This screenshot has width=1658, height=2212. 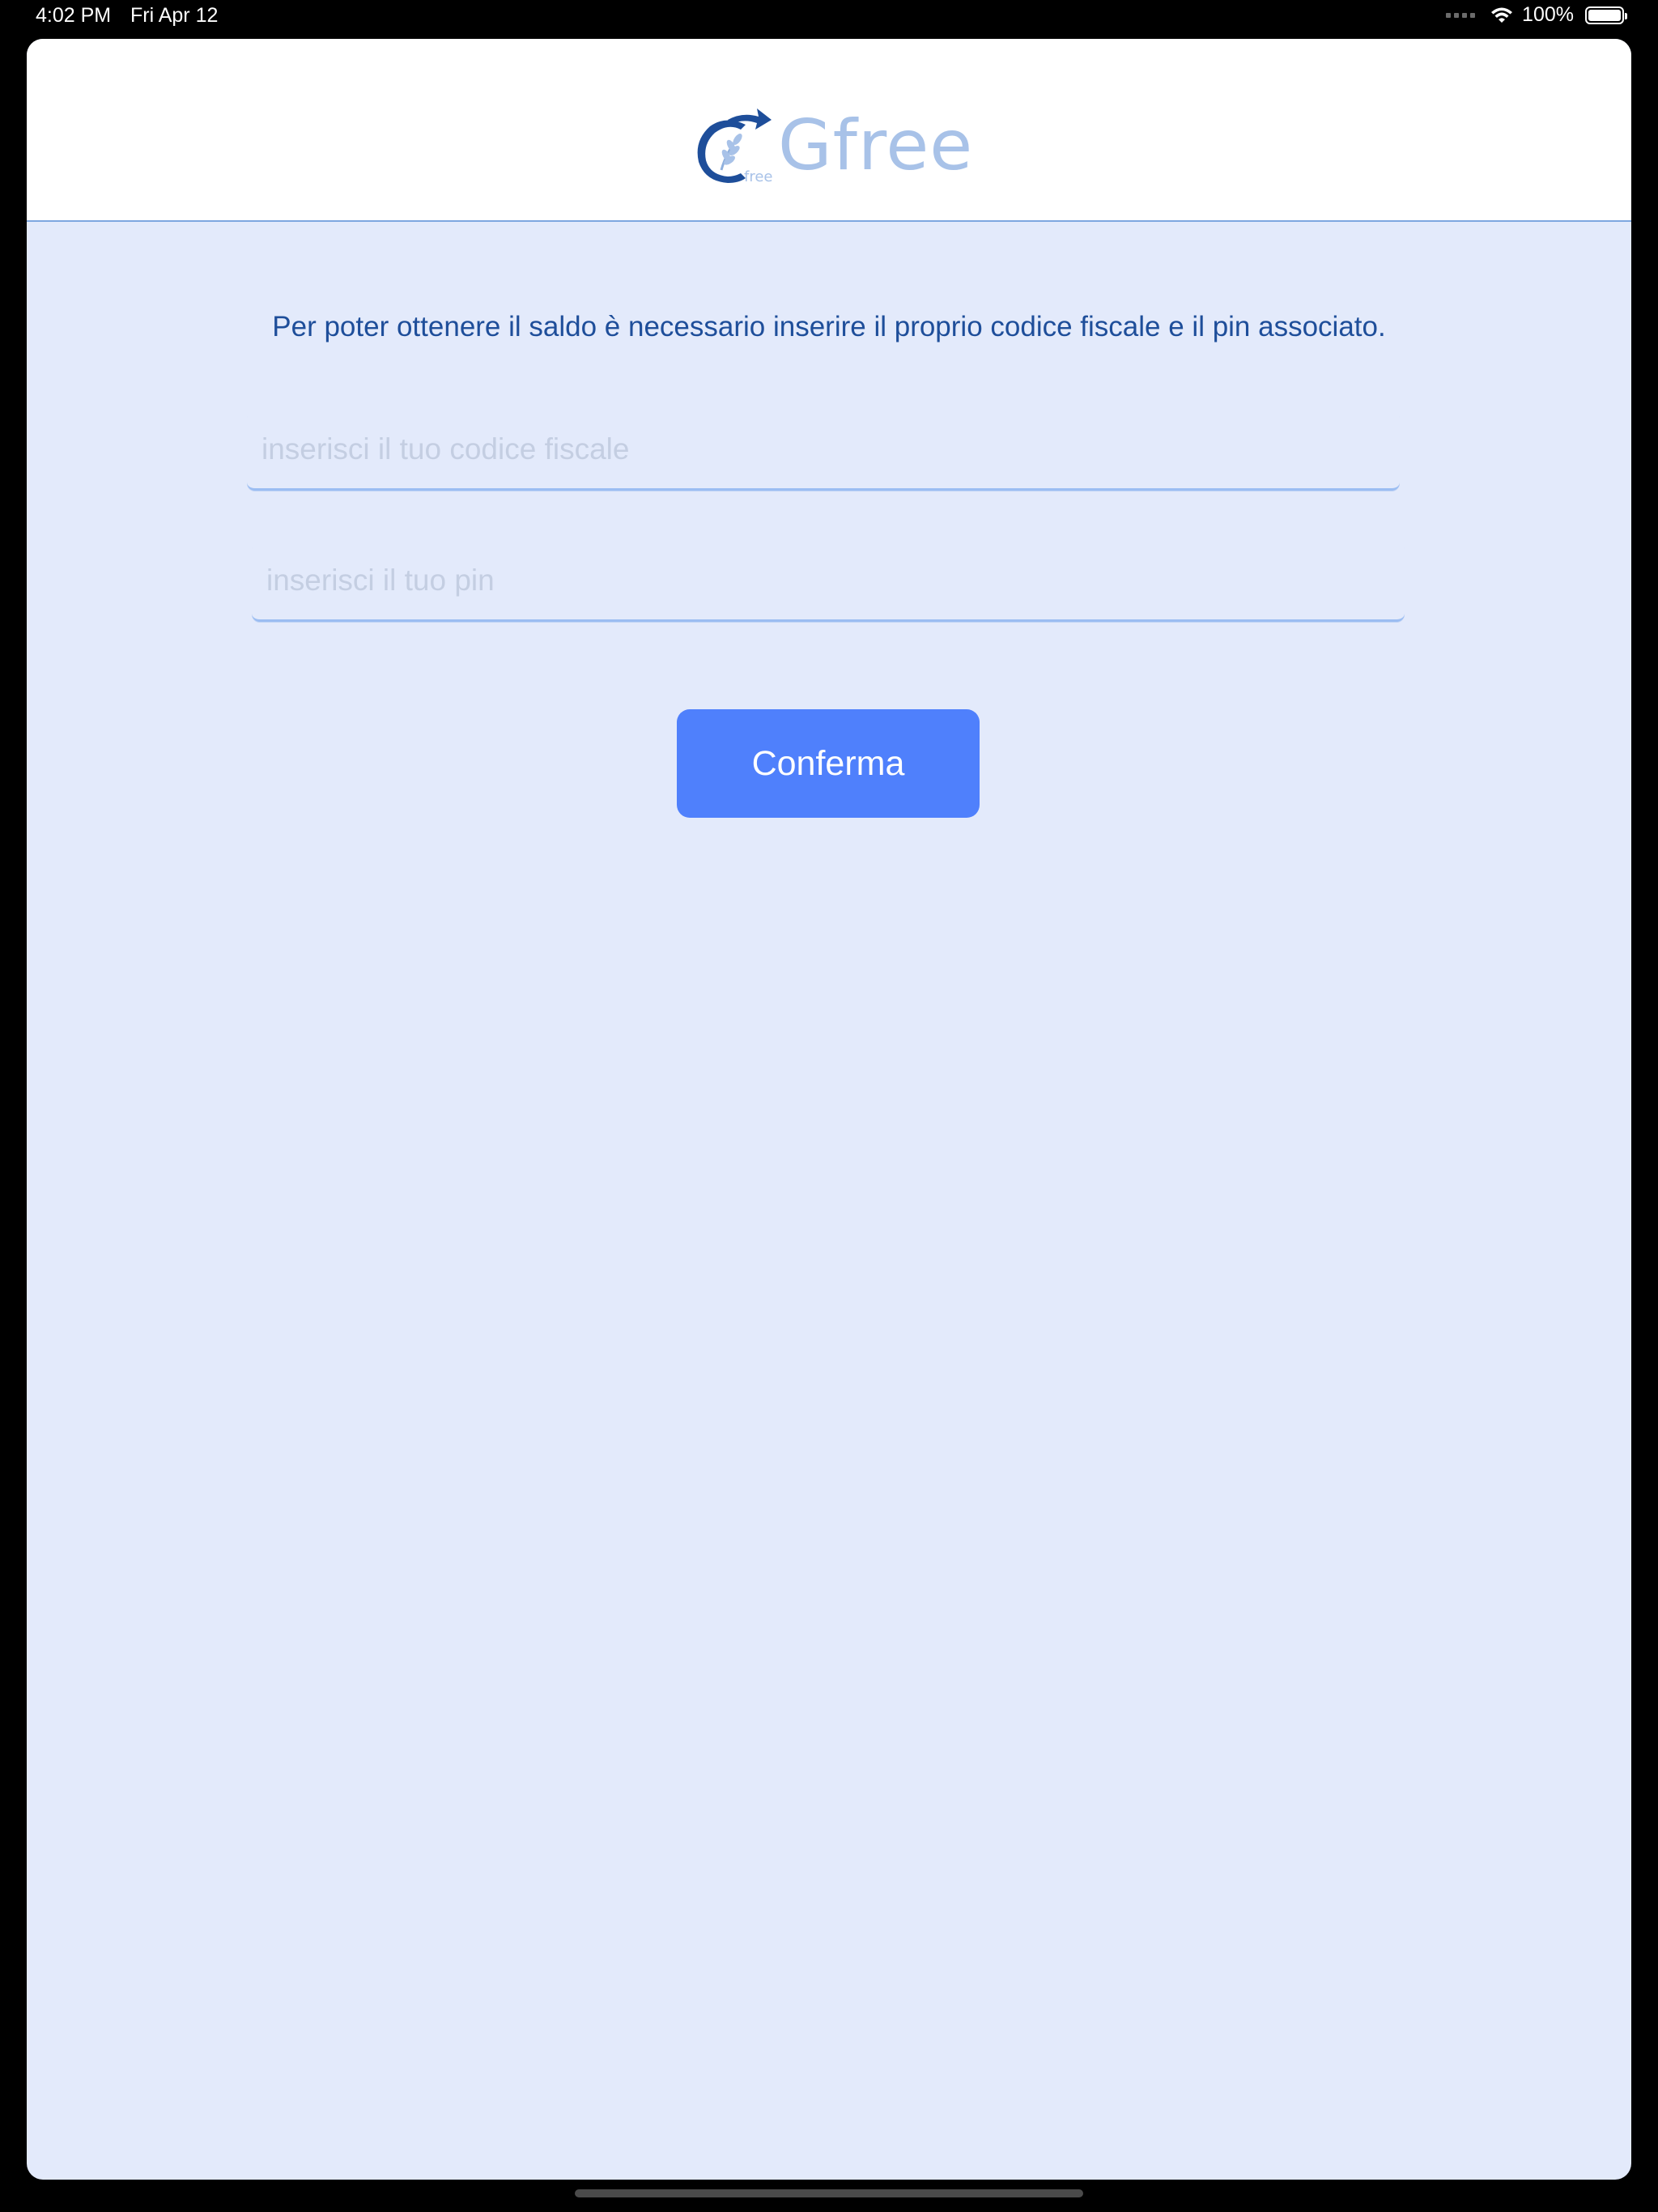 I want to click on codice-fiscale-input, so click(x=823, y=449).